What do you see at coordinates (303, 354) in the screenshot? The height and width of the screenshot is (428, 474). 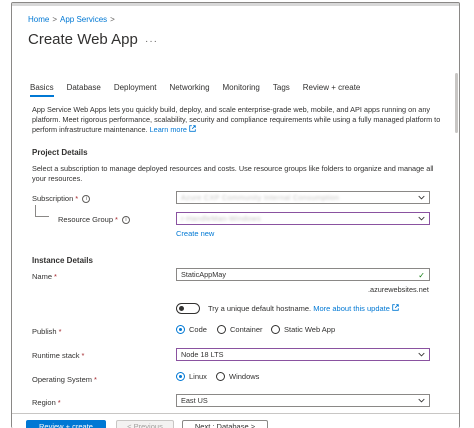 I see `runtime-stack-dropdown: Node 18 LTS` at bounding box center [303, 354].